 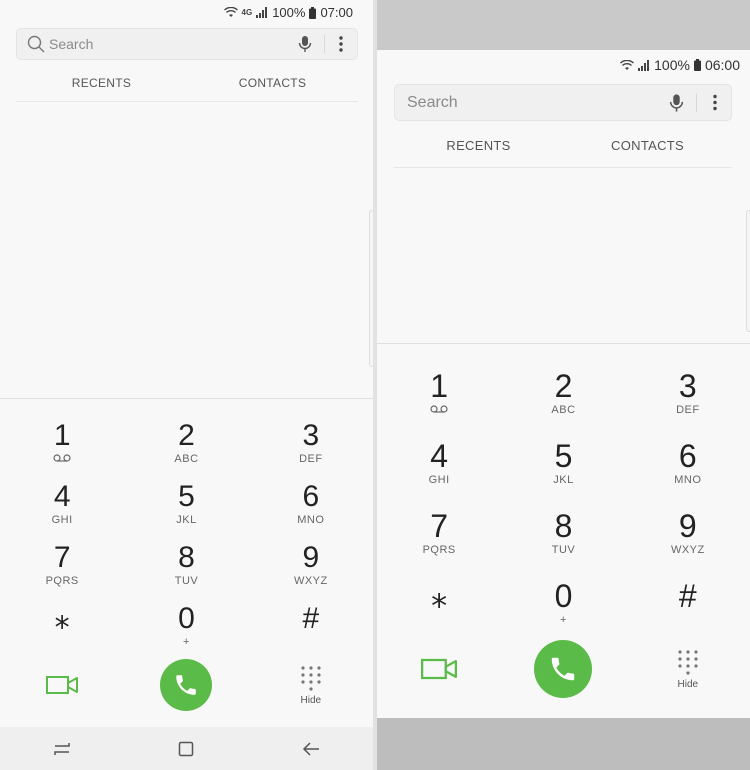 What do you see at coordinates (247, 12) in the screenshot?
I see `network-type-label: 4G` at bounding box center [247, 12].